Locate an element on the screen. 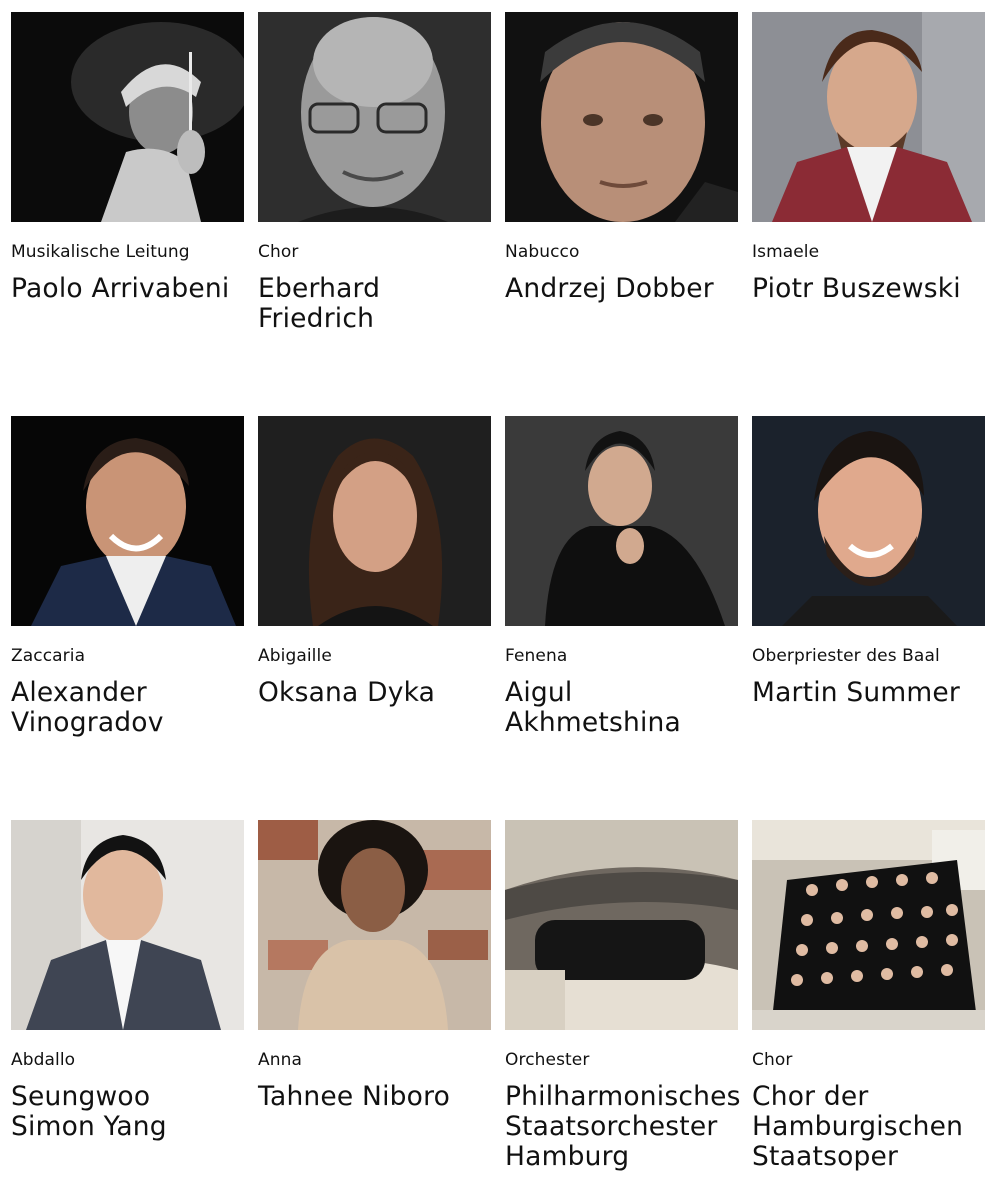 This screenshot has height=1188, width=998. artist-name: Oksana Dyka is located at coordinates (374, 693).